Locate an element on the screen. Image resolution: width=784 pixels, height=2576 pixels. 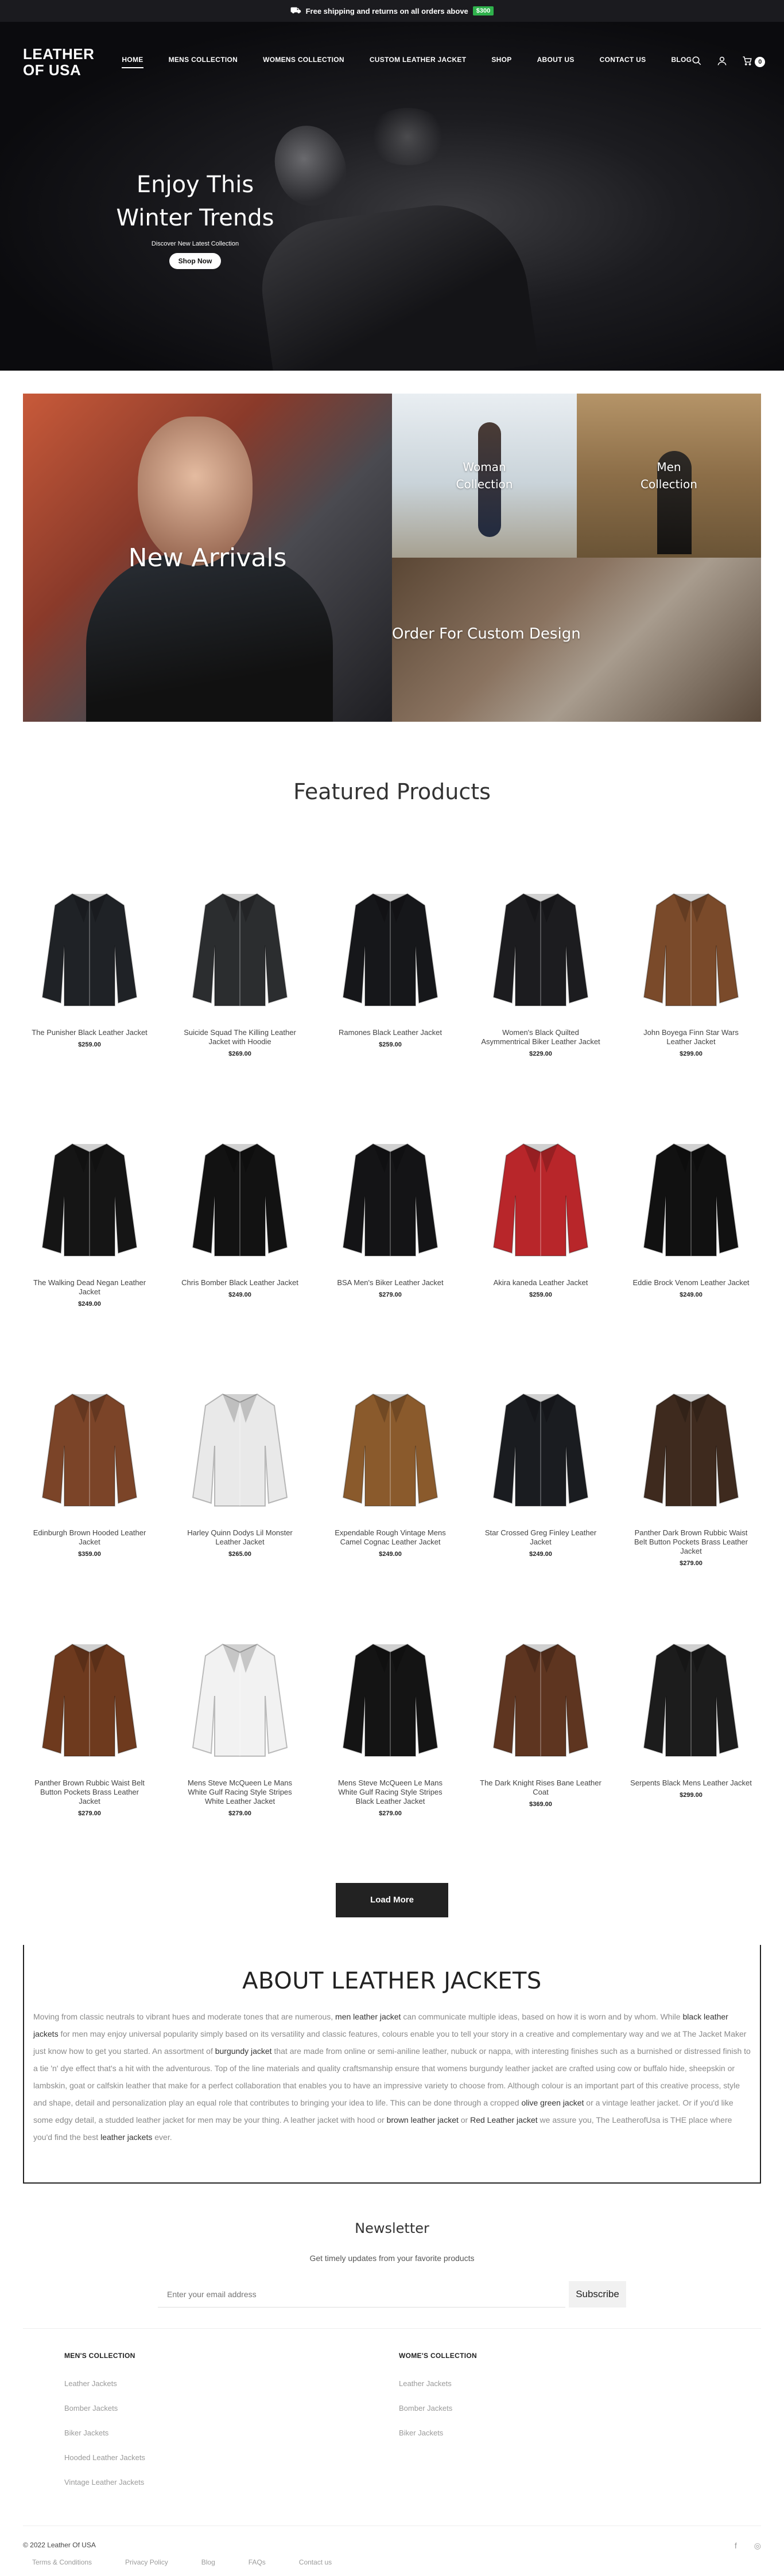
product-name: Serpents Black Mens Leather Jacket is located at coordinates (691, 1783).